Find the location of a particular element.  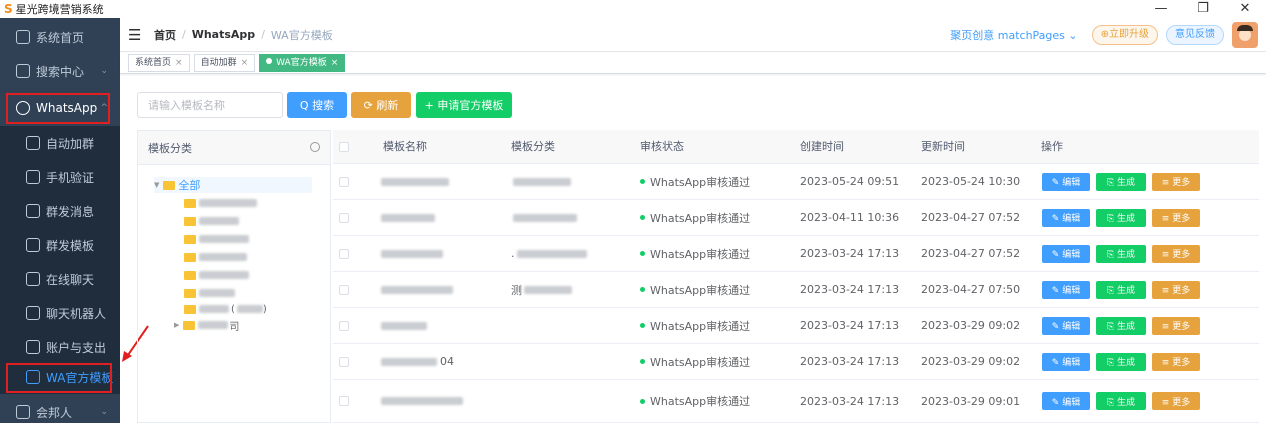

tag-wa-official-template: WA官方模板 × is located at coordinates (302, 62).